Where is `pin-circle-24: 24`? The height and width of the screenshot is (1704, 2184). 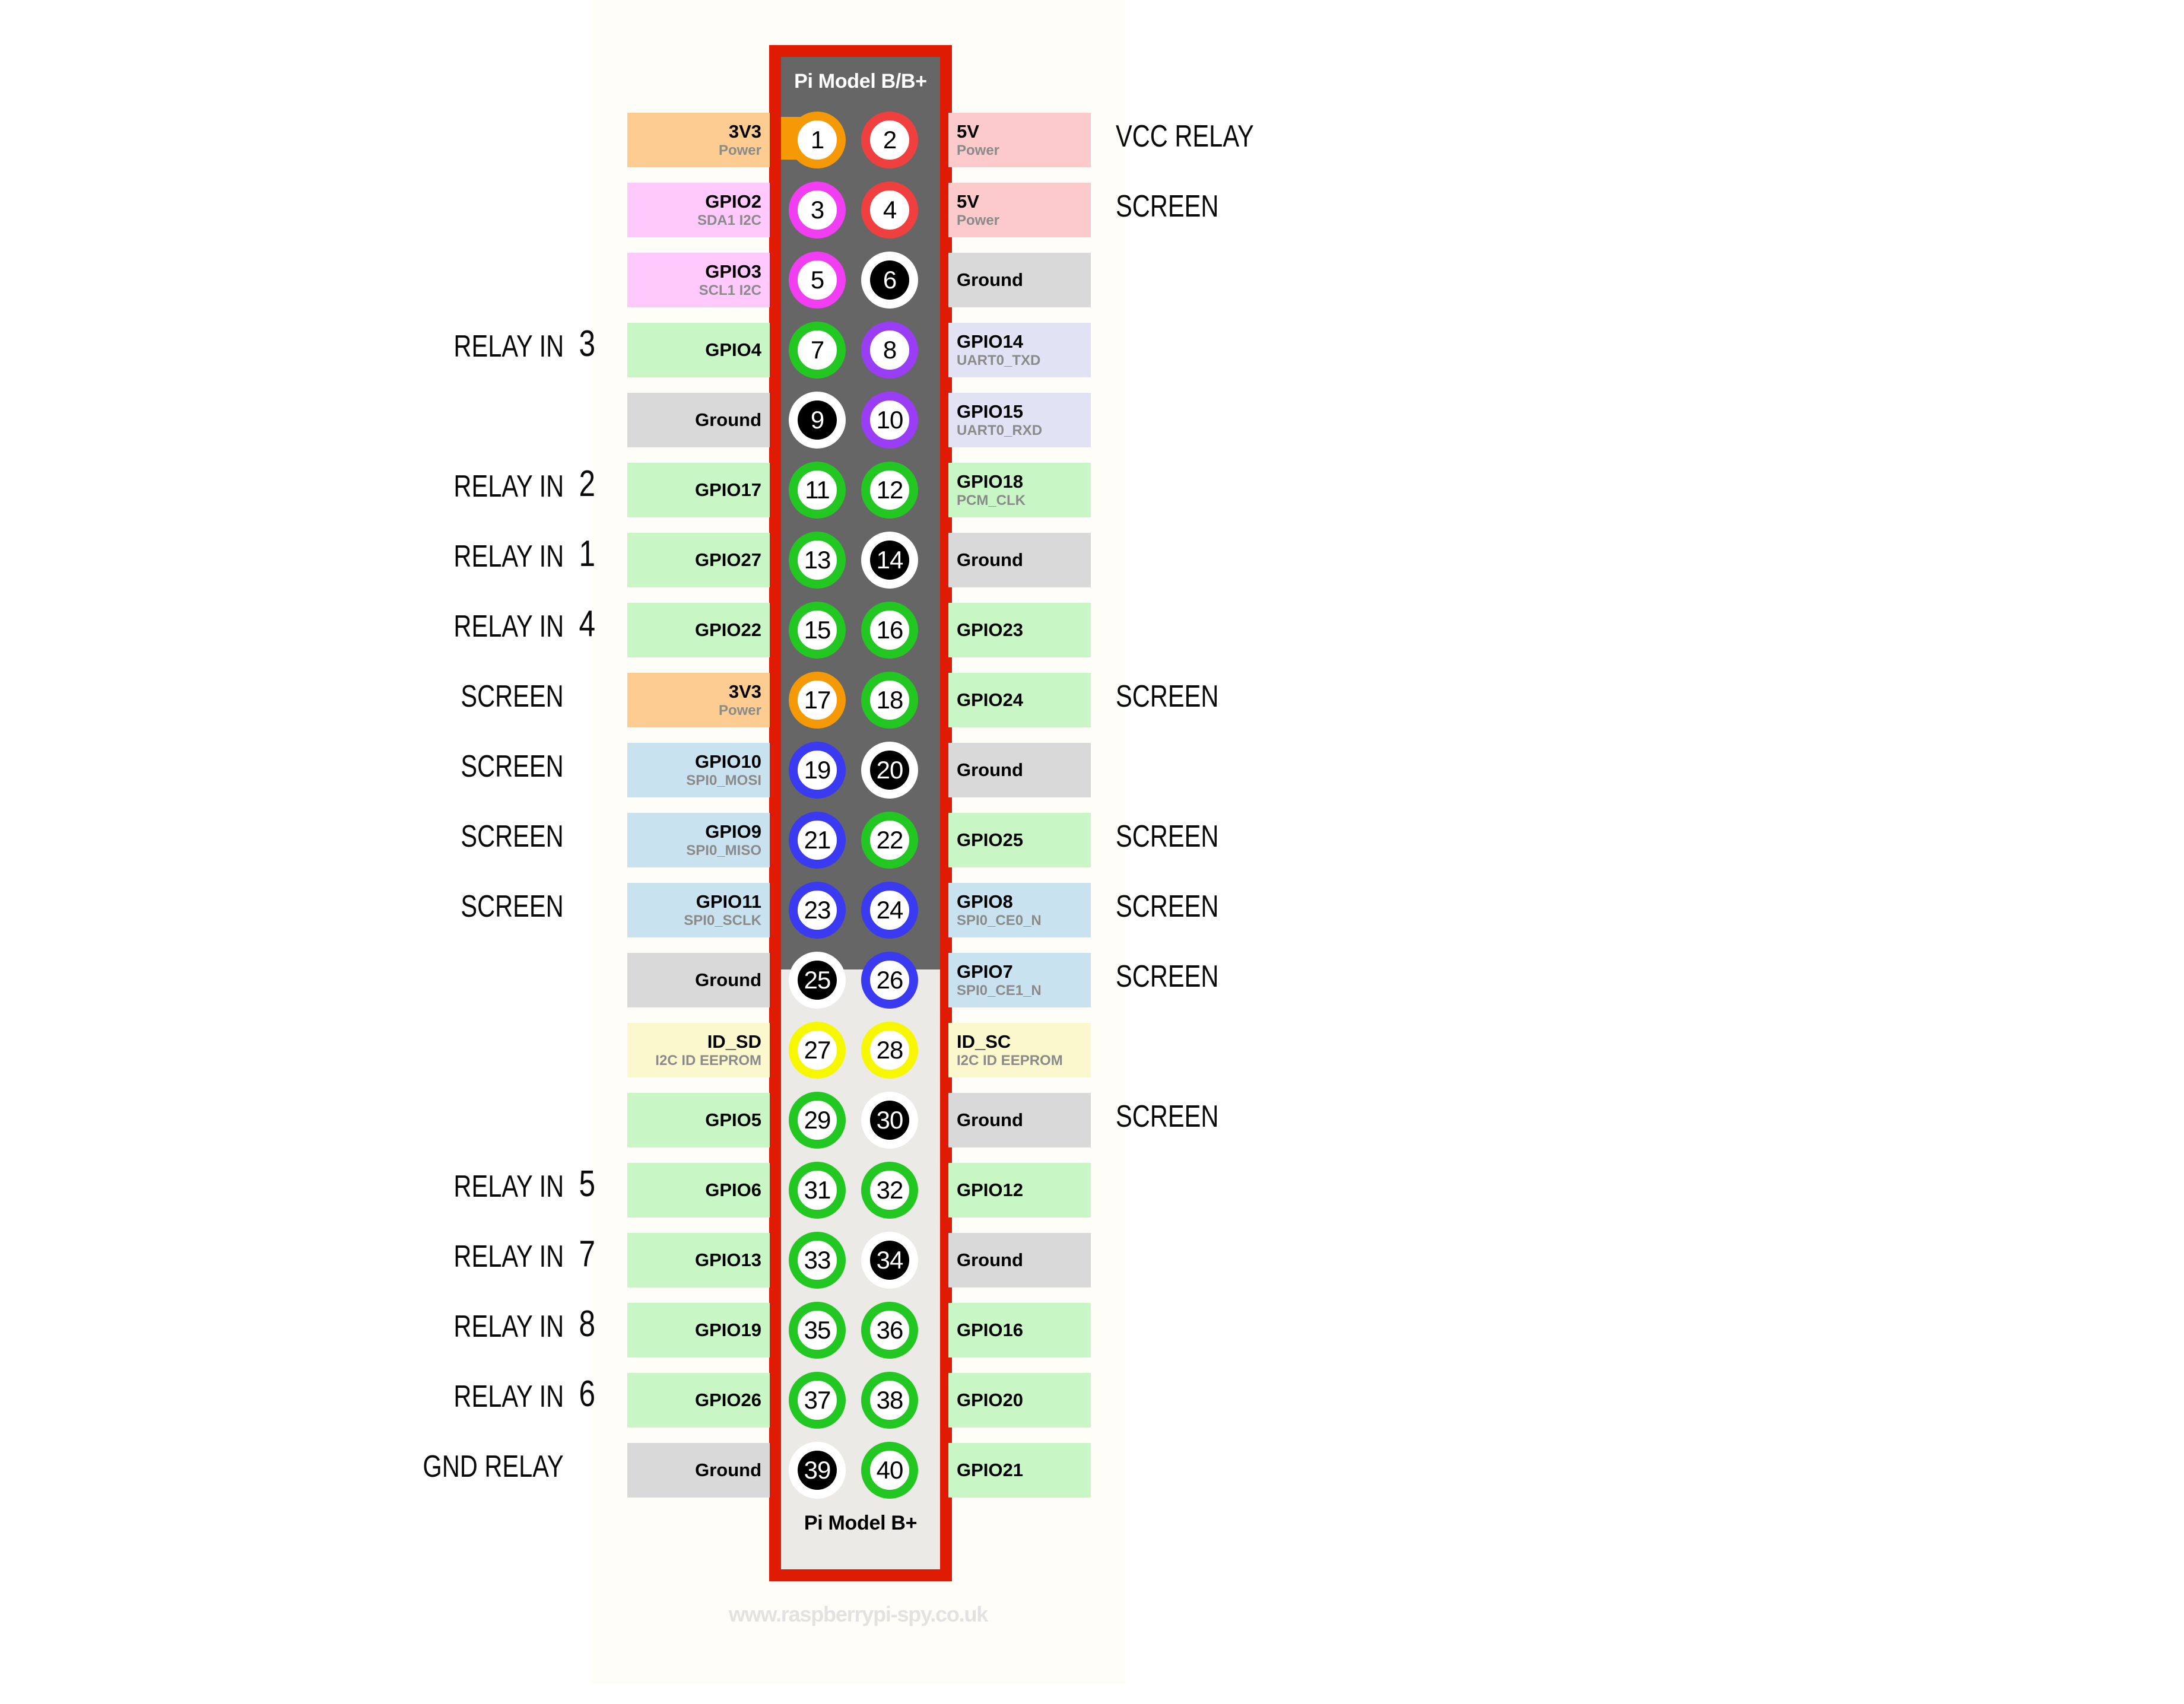 pin-circle-24: 24 is located at coordinates (890, 910).